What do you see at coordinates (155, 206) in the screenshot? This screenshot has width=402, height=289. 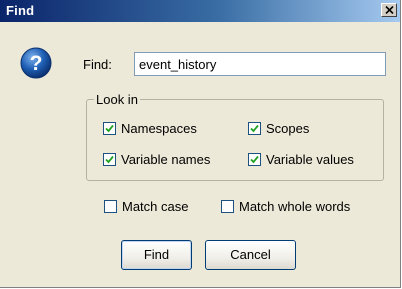 I see `checkbox-label: Match case` at bounding box center [155, 206].